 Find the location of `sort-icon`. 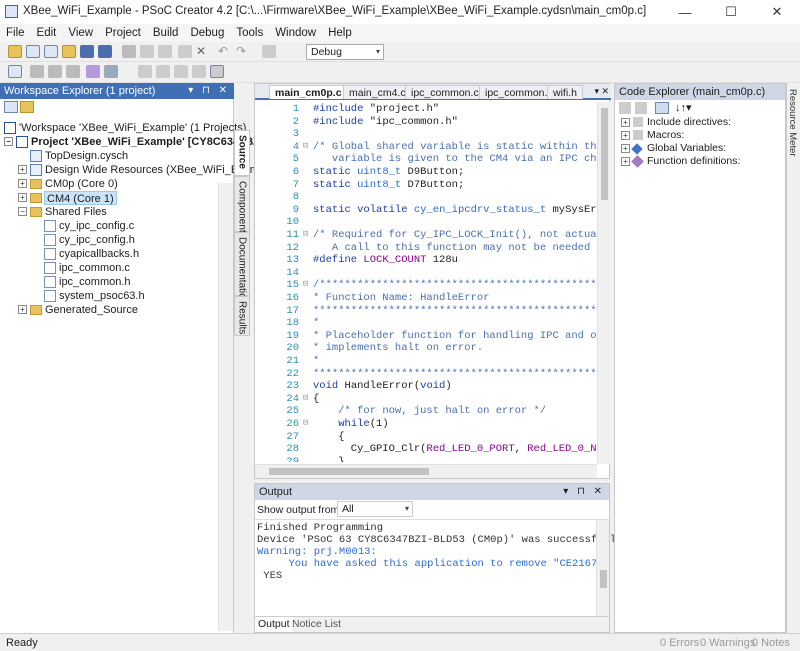

sort-icon is located at coordinates (625, 108).